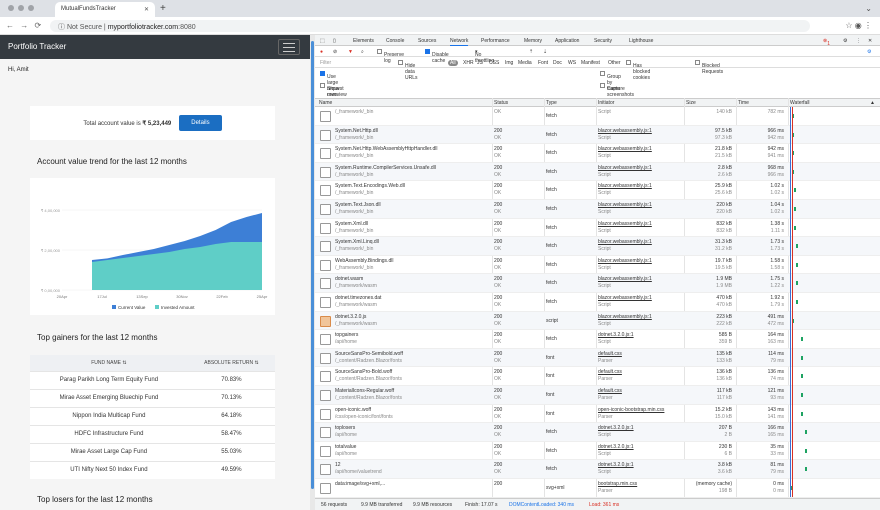  What do you see at coordinates (557, 63) in the screenshot?
I see `filter-doc: Doc` at bounding box center [557, 63].